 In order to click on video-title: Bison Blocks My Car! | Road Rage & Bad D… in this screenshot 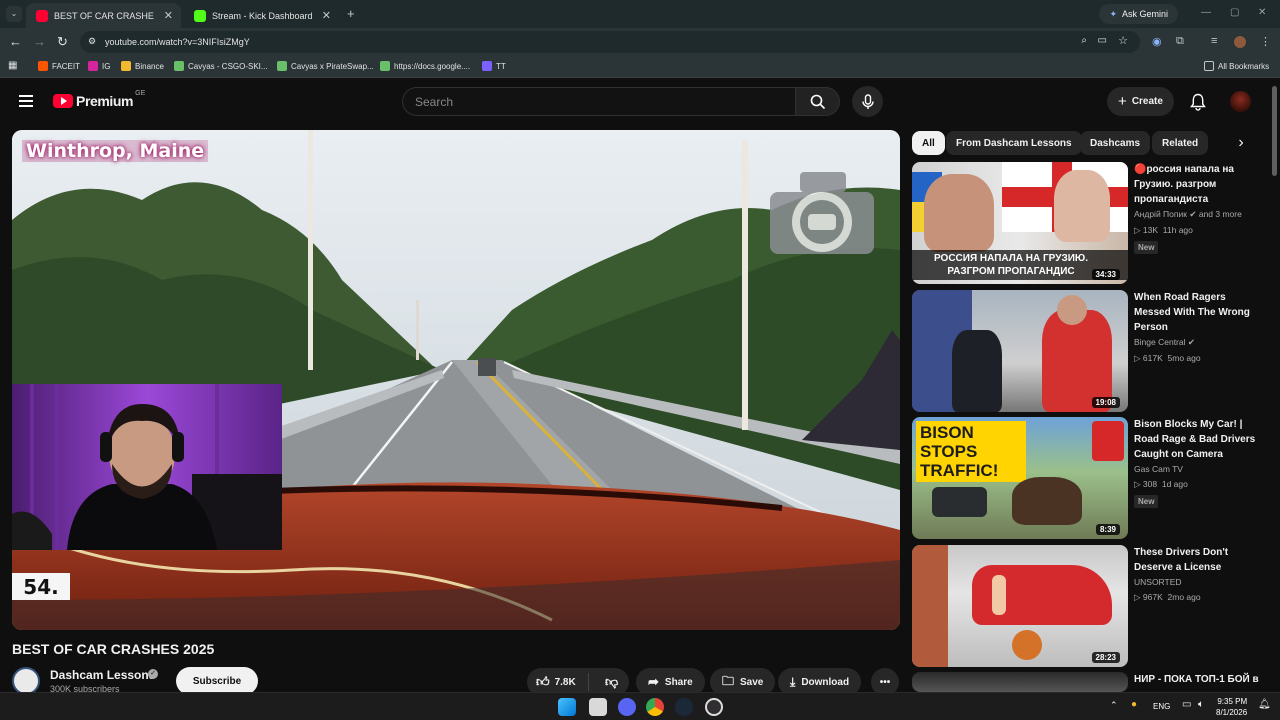, I will do `click(1198, 439)`.